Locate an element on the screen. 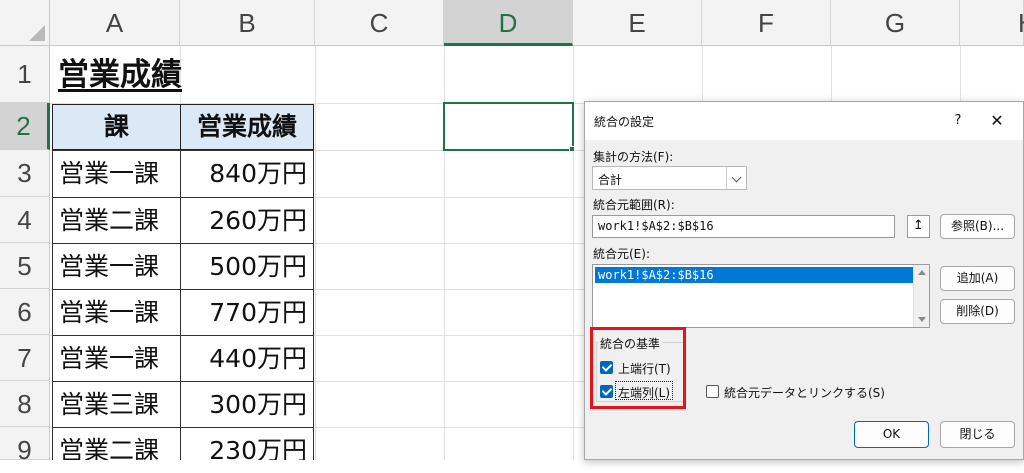  function-value: 合計 is located at coordinates (610, 180).